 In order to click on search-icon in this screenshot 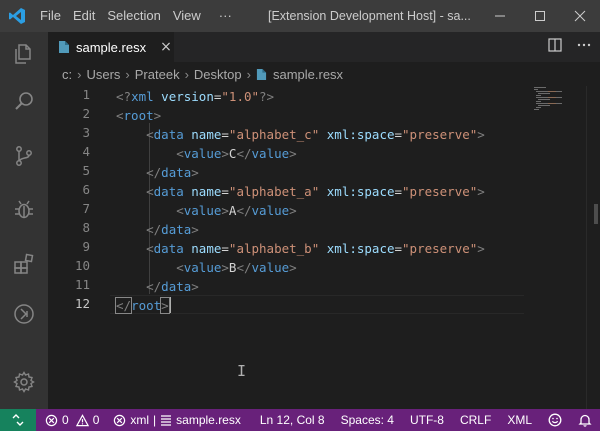, I will do `click(24, 102)`.